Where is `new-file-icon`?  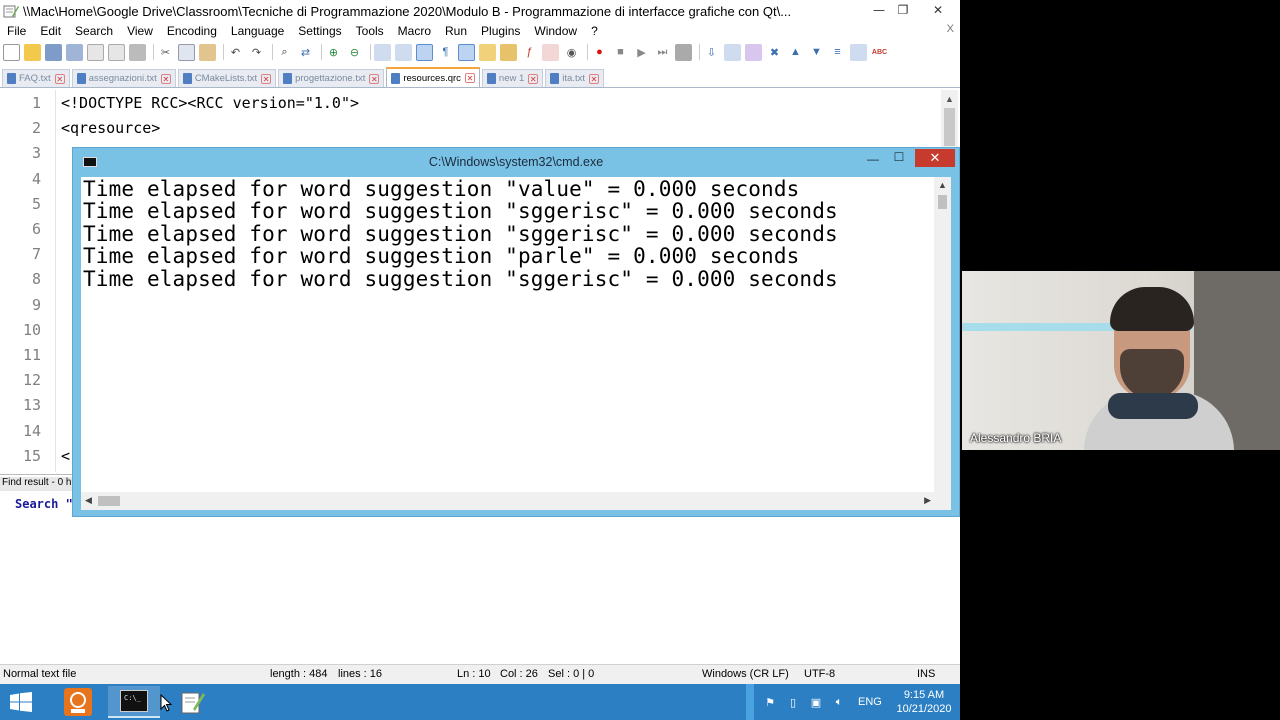 new-file-icon is located at coordinates (11, 52).